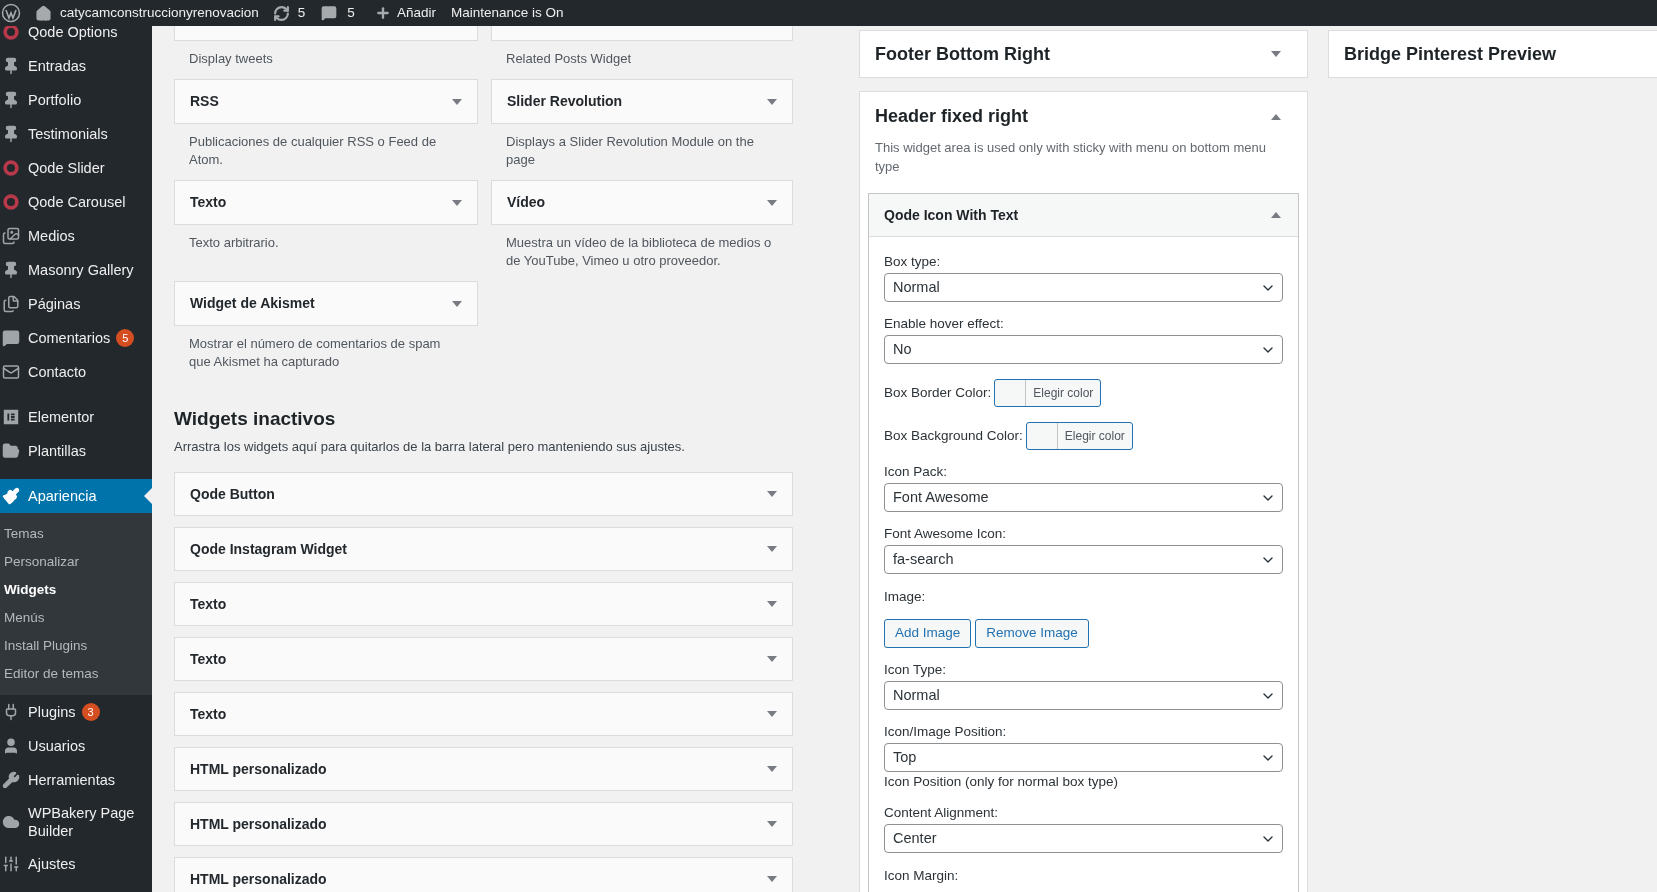  Describe the element at coordinates (1492, 54) in the screenshot. I see `widget-area-panel: Bridge Pinterest Preview` at that location.